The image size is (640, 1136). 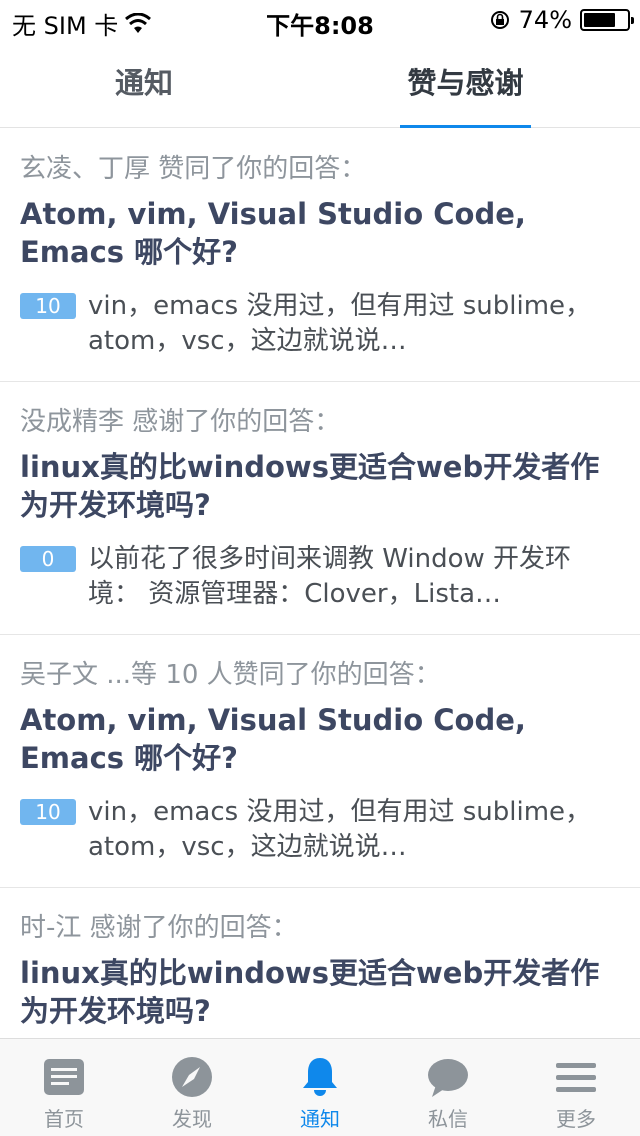 I want to click on status-right: 74%, so click(x=561, y=20).